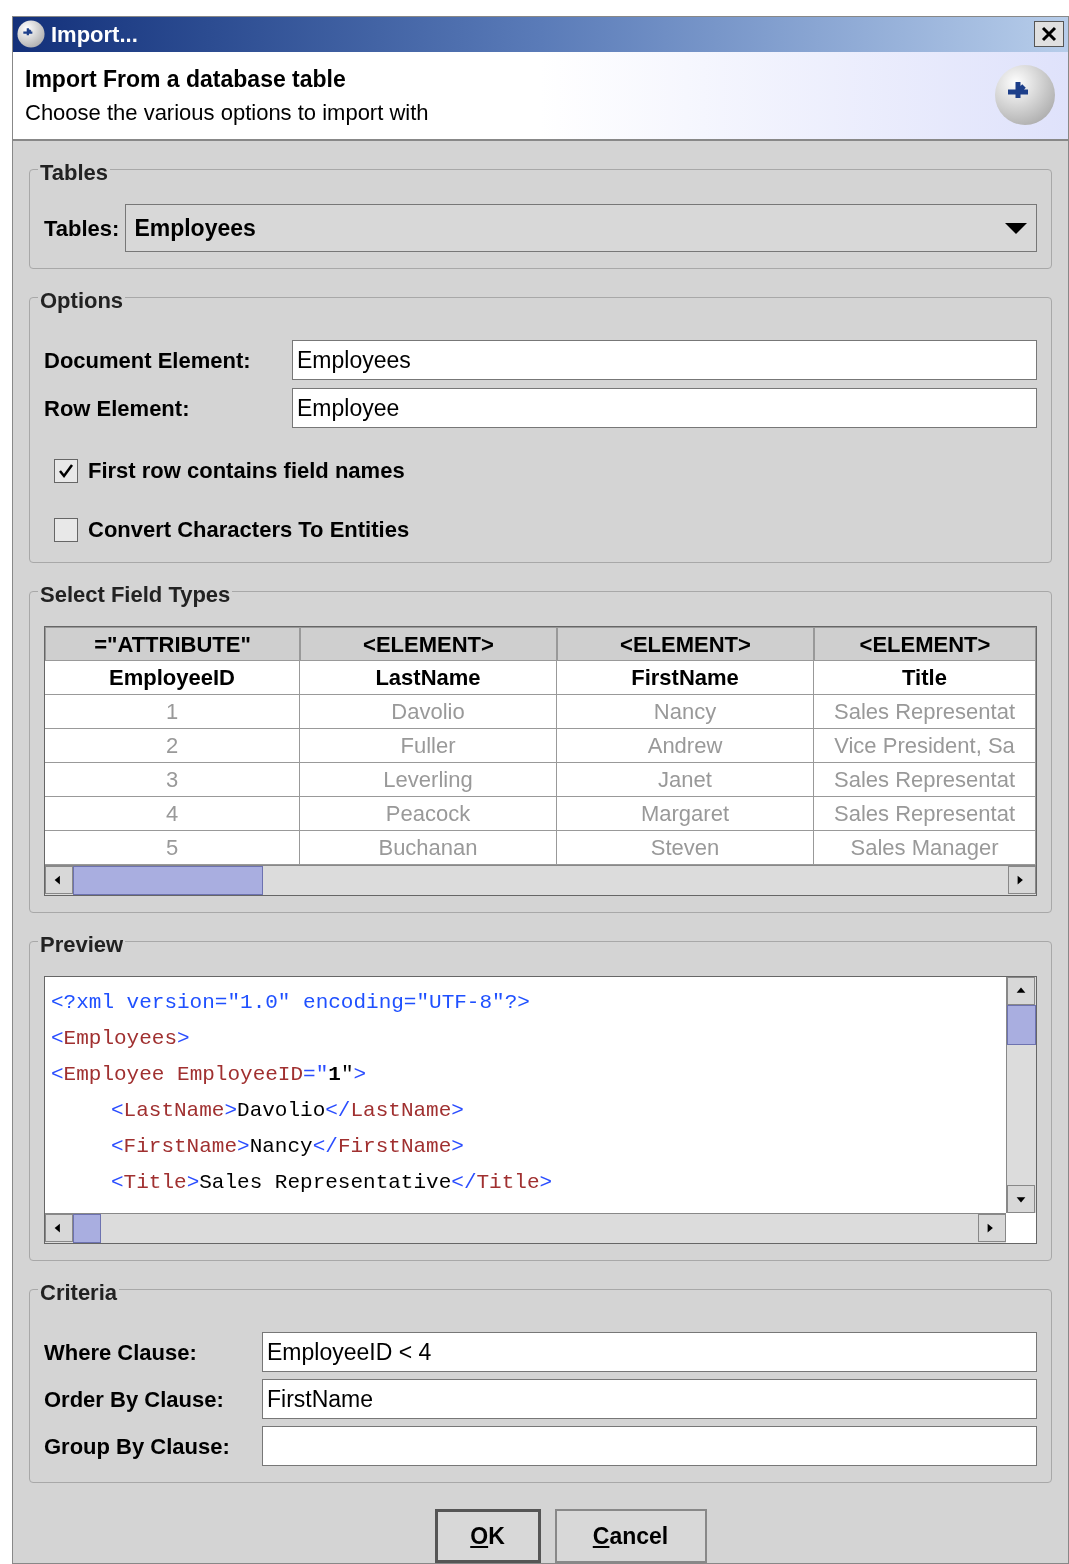 The image size is (1069, 1564). I want to click on table-cell: 4, so click(172, 814).